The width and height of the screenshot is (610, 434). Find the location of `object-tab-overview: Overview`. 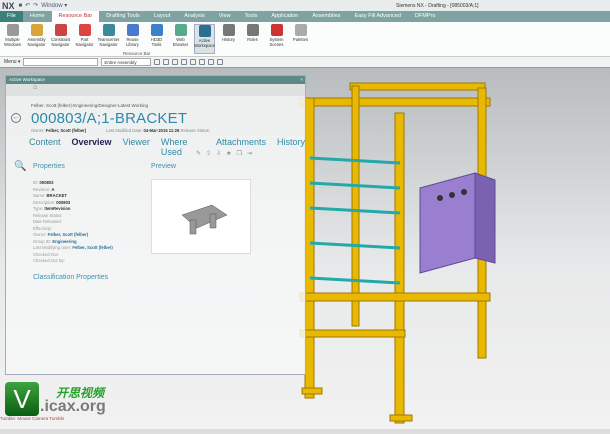

object-tab-overview: Overview is located at coordinates (92, 147).